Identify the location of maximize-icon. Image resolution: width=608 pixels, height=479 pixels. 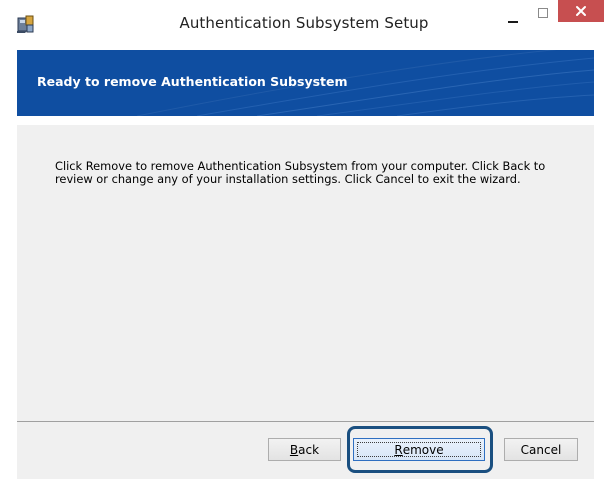
(543, 13).